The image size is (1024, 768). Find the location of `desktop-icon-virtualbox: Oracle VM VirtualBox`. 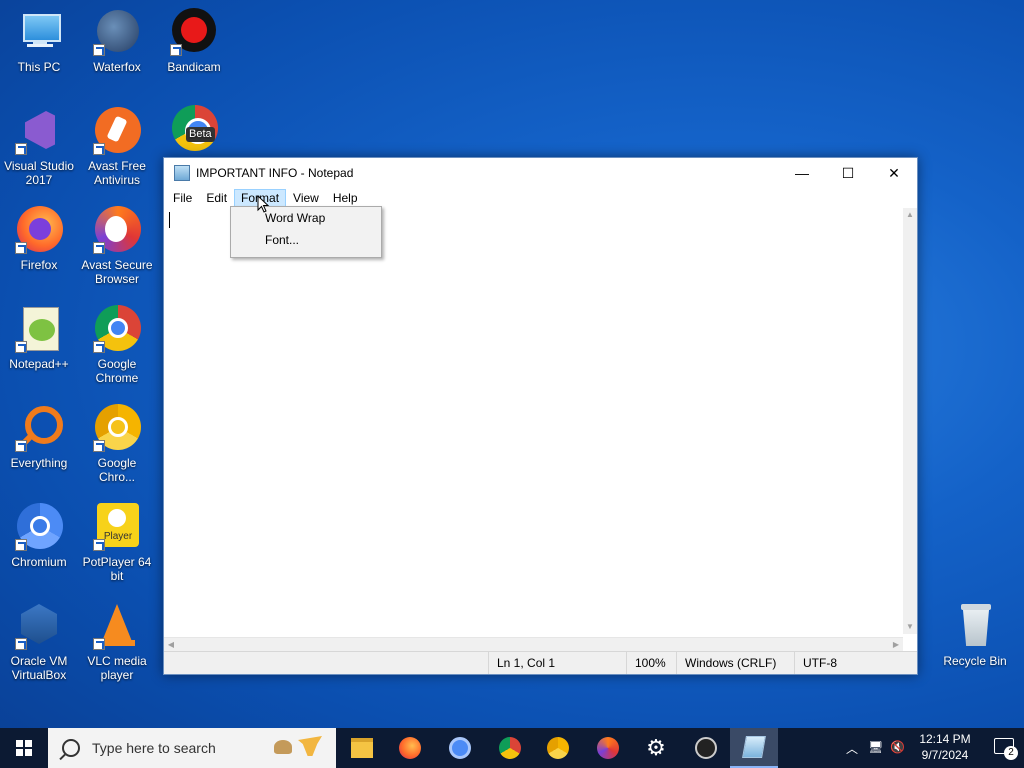

desktop-icon-virtualbox: Oracle VM VirtualBox is located at coordinates (39, 642).